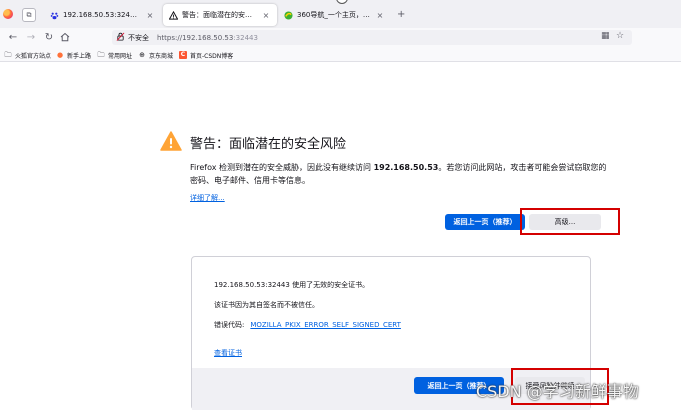 The height and width of the screenshot is (410, 681). Describe the element at coordinates (266, 305) in the screenshot. I see `self-signed-text: 该证书因为其自签名而不被信任。` at that location.